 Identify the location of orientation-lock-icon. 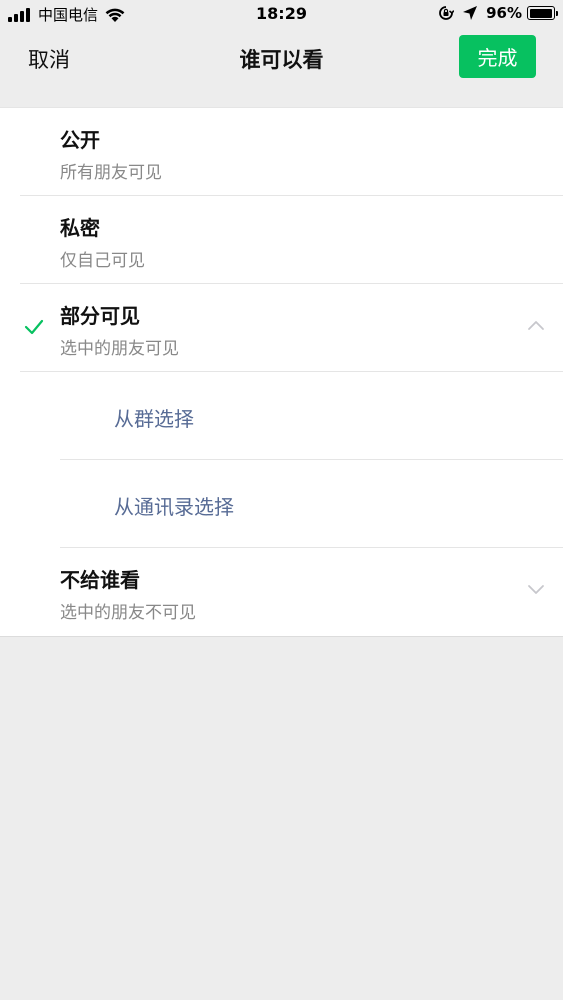
(447, 13).